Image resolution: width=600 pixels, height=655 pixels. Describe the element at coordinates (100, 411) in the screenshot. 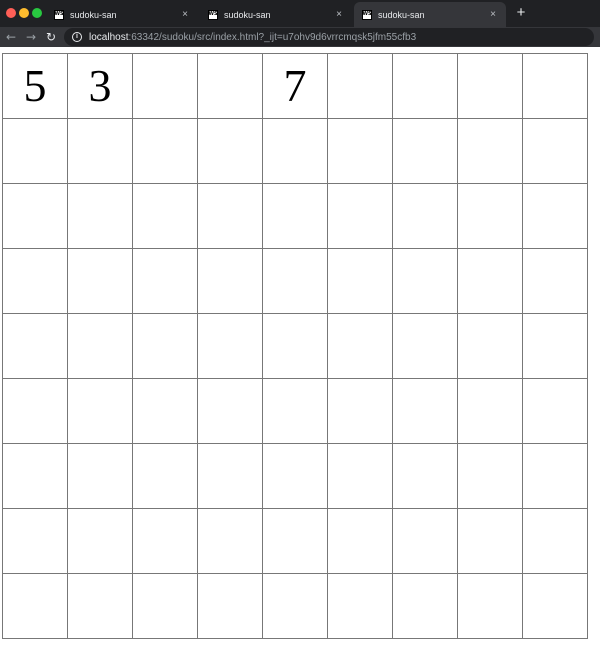

I see `sudoku-cell-r6-c2` at that location.